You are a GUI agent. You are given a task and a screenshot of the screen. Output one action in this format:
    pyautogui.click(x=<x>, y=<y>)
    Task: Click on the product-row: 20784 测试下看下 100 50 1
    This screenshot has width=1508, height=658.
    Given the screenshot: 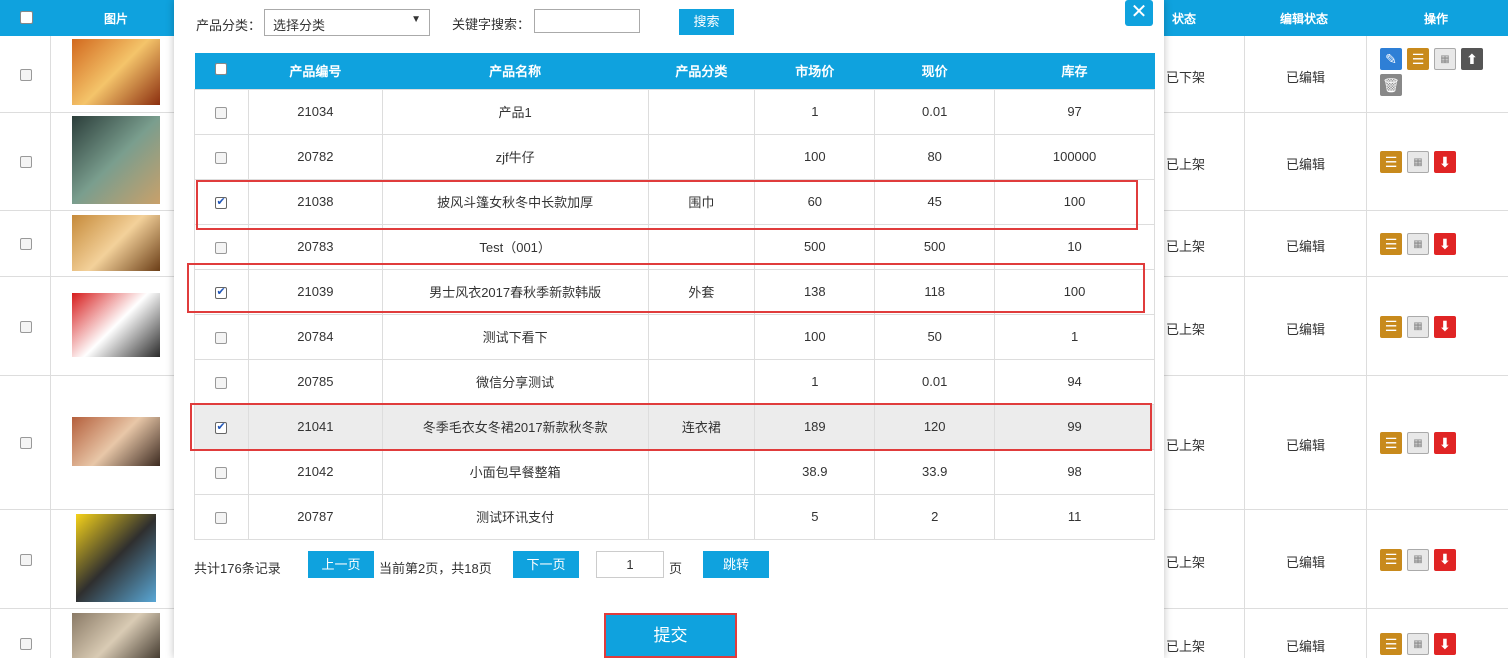 What is the action you would take?
    pyautogui.click(x=674, y=336)
    